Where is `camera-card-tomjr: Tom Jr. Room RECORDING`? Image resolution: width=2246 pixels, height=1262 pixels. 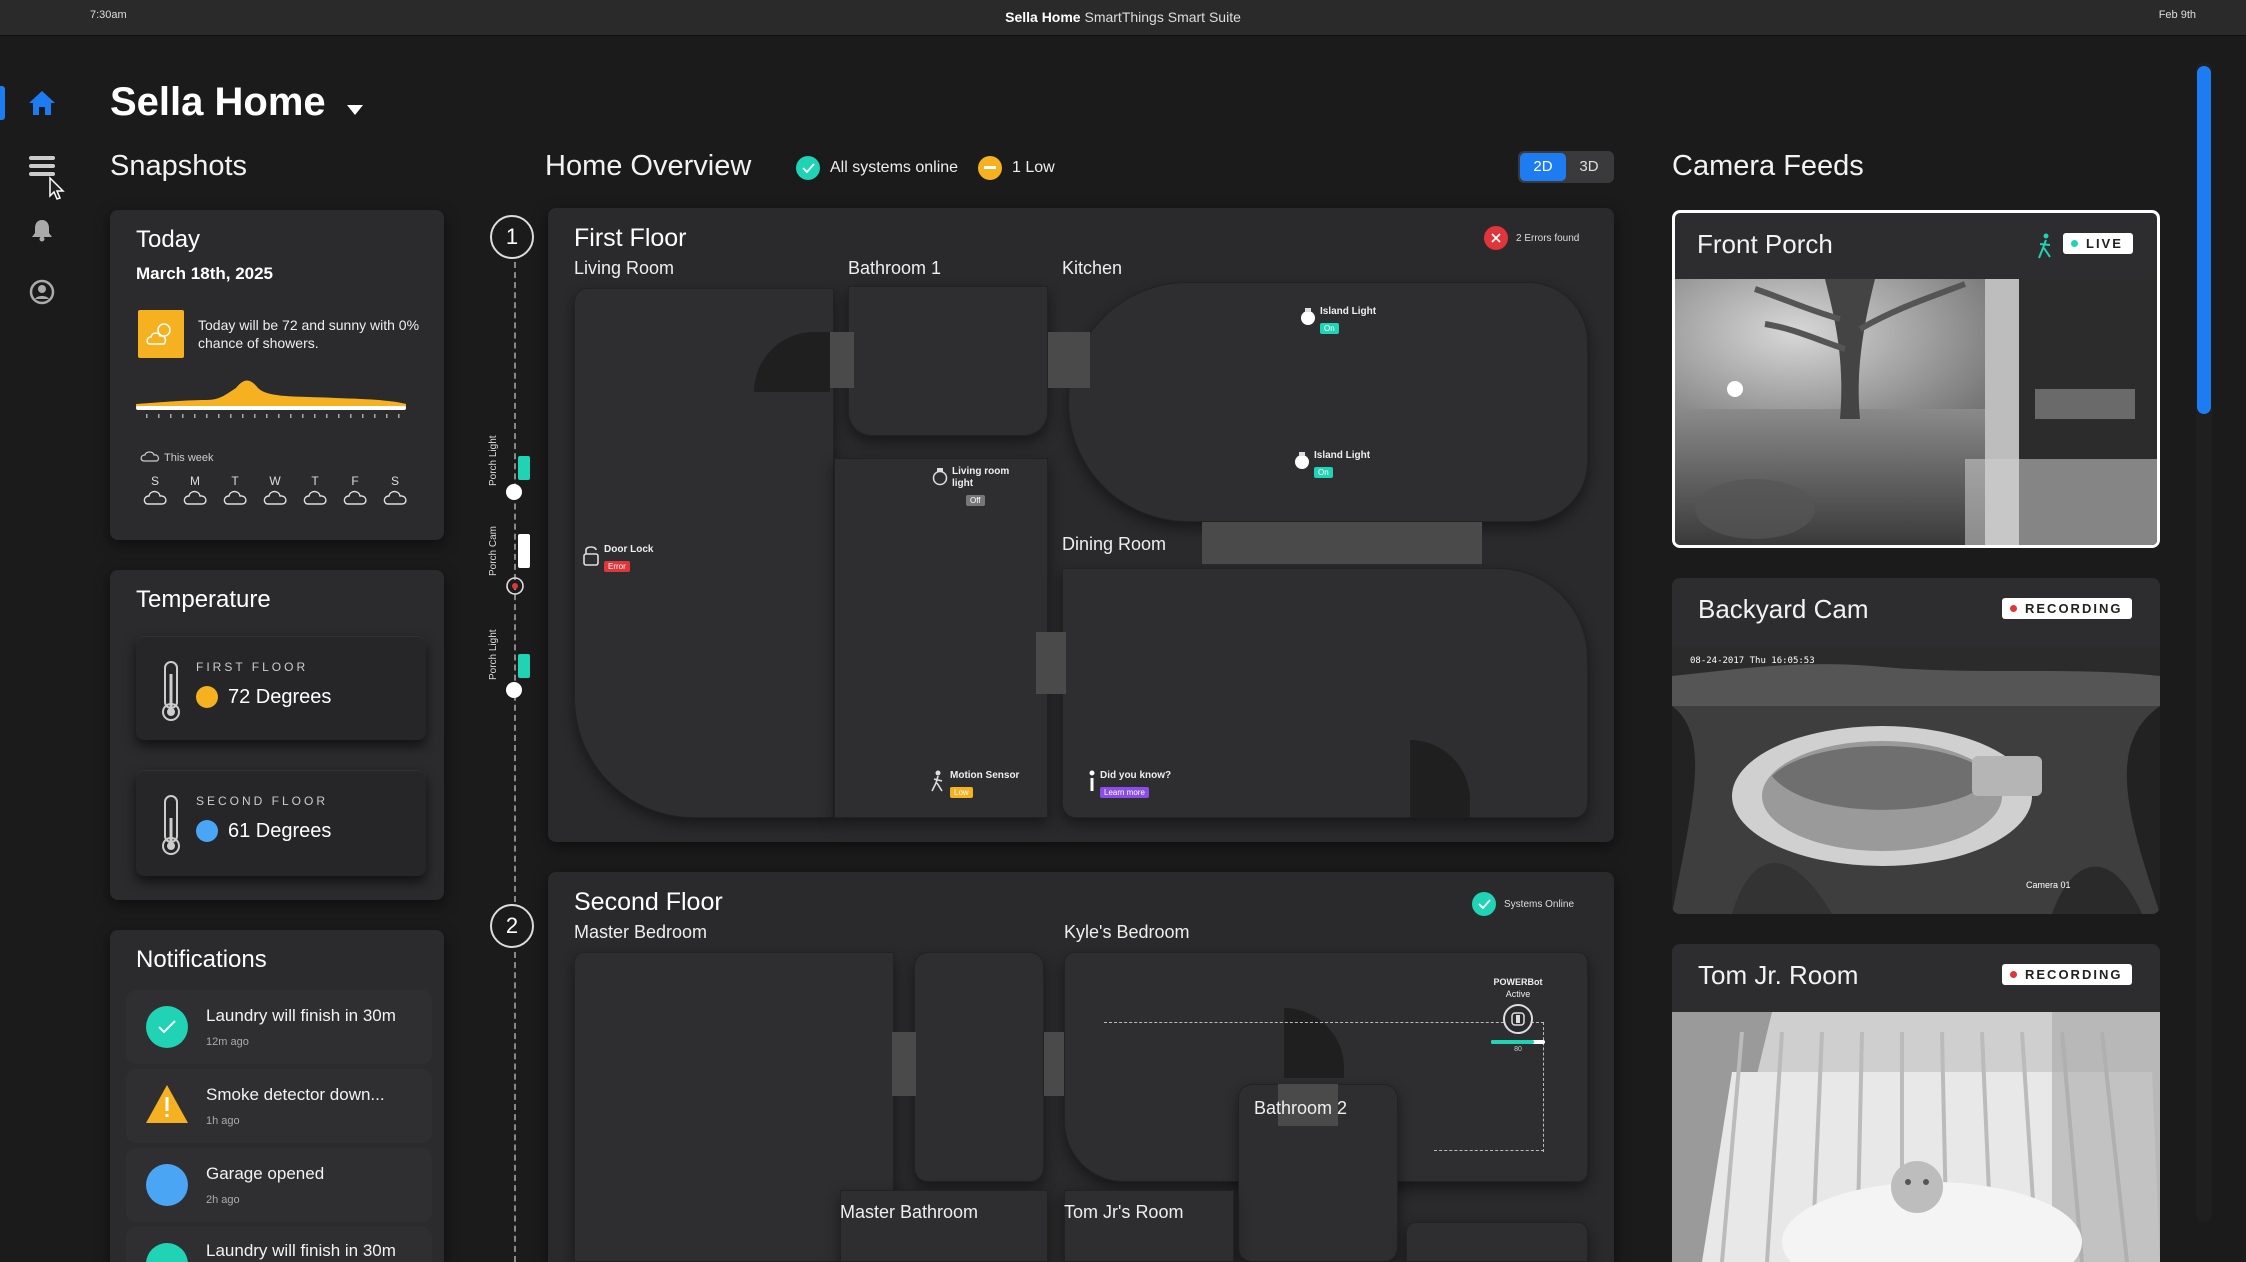 camera-card-tomjr: Tom Jr. Room RECORDING is located at coordinates (1916, 1103).